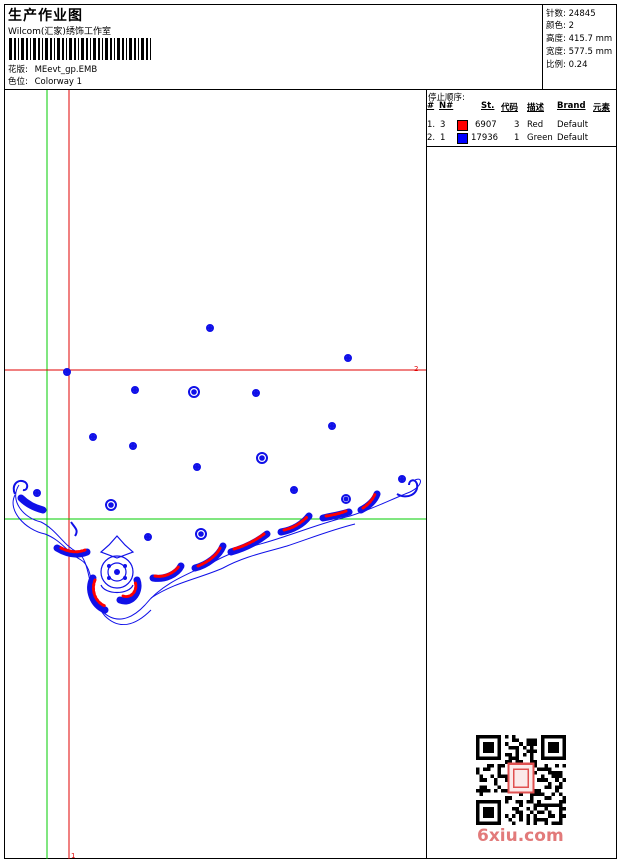 This screenshot has width=620, height=863. I want to click on colorway-label: 色位:, so click(18, 82).